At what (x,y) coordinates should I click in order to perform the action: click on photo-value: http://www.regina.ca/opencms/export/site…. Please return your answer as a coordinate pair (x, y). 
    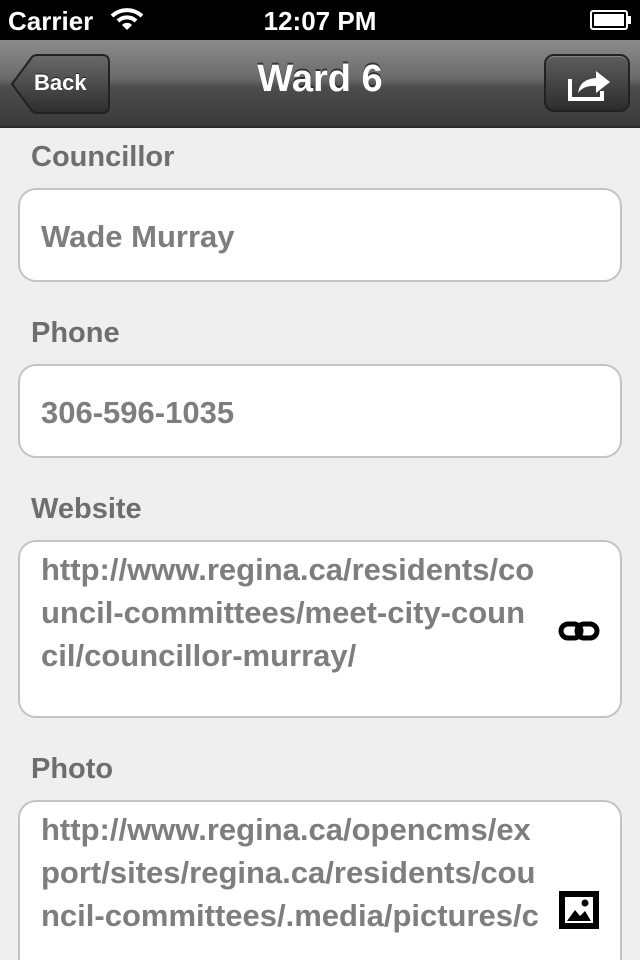
    Looking at the image, I should click on (290, 872).